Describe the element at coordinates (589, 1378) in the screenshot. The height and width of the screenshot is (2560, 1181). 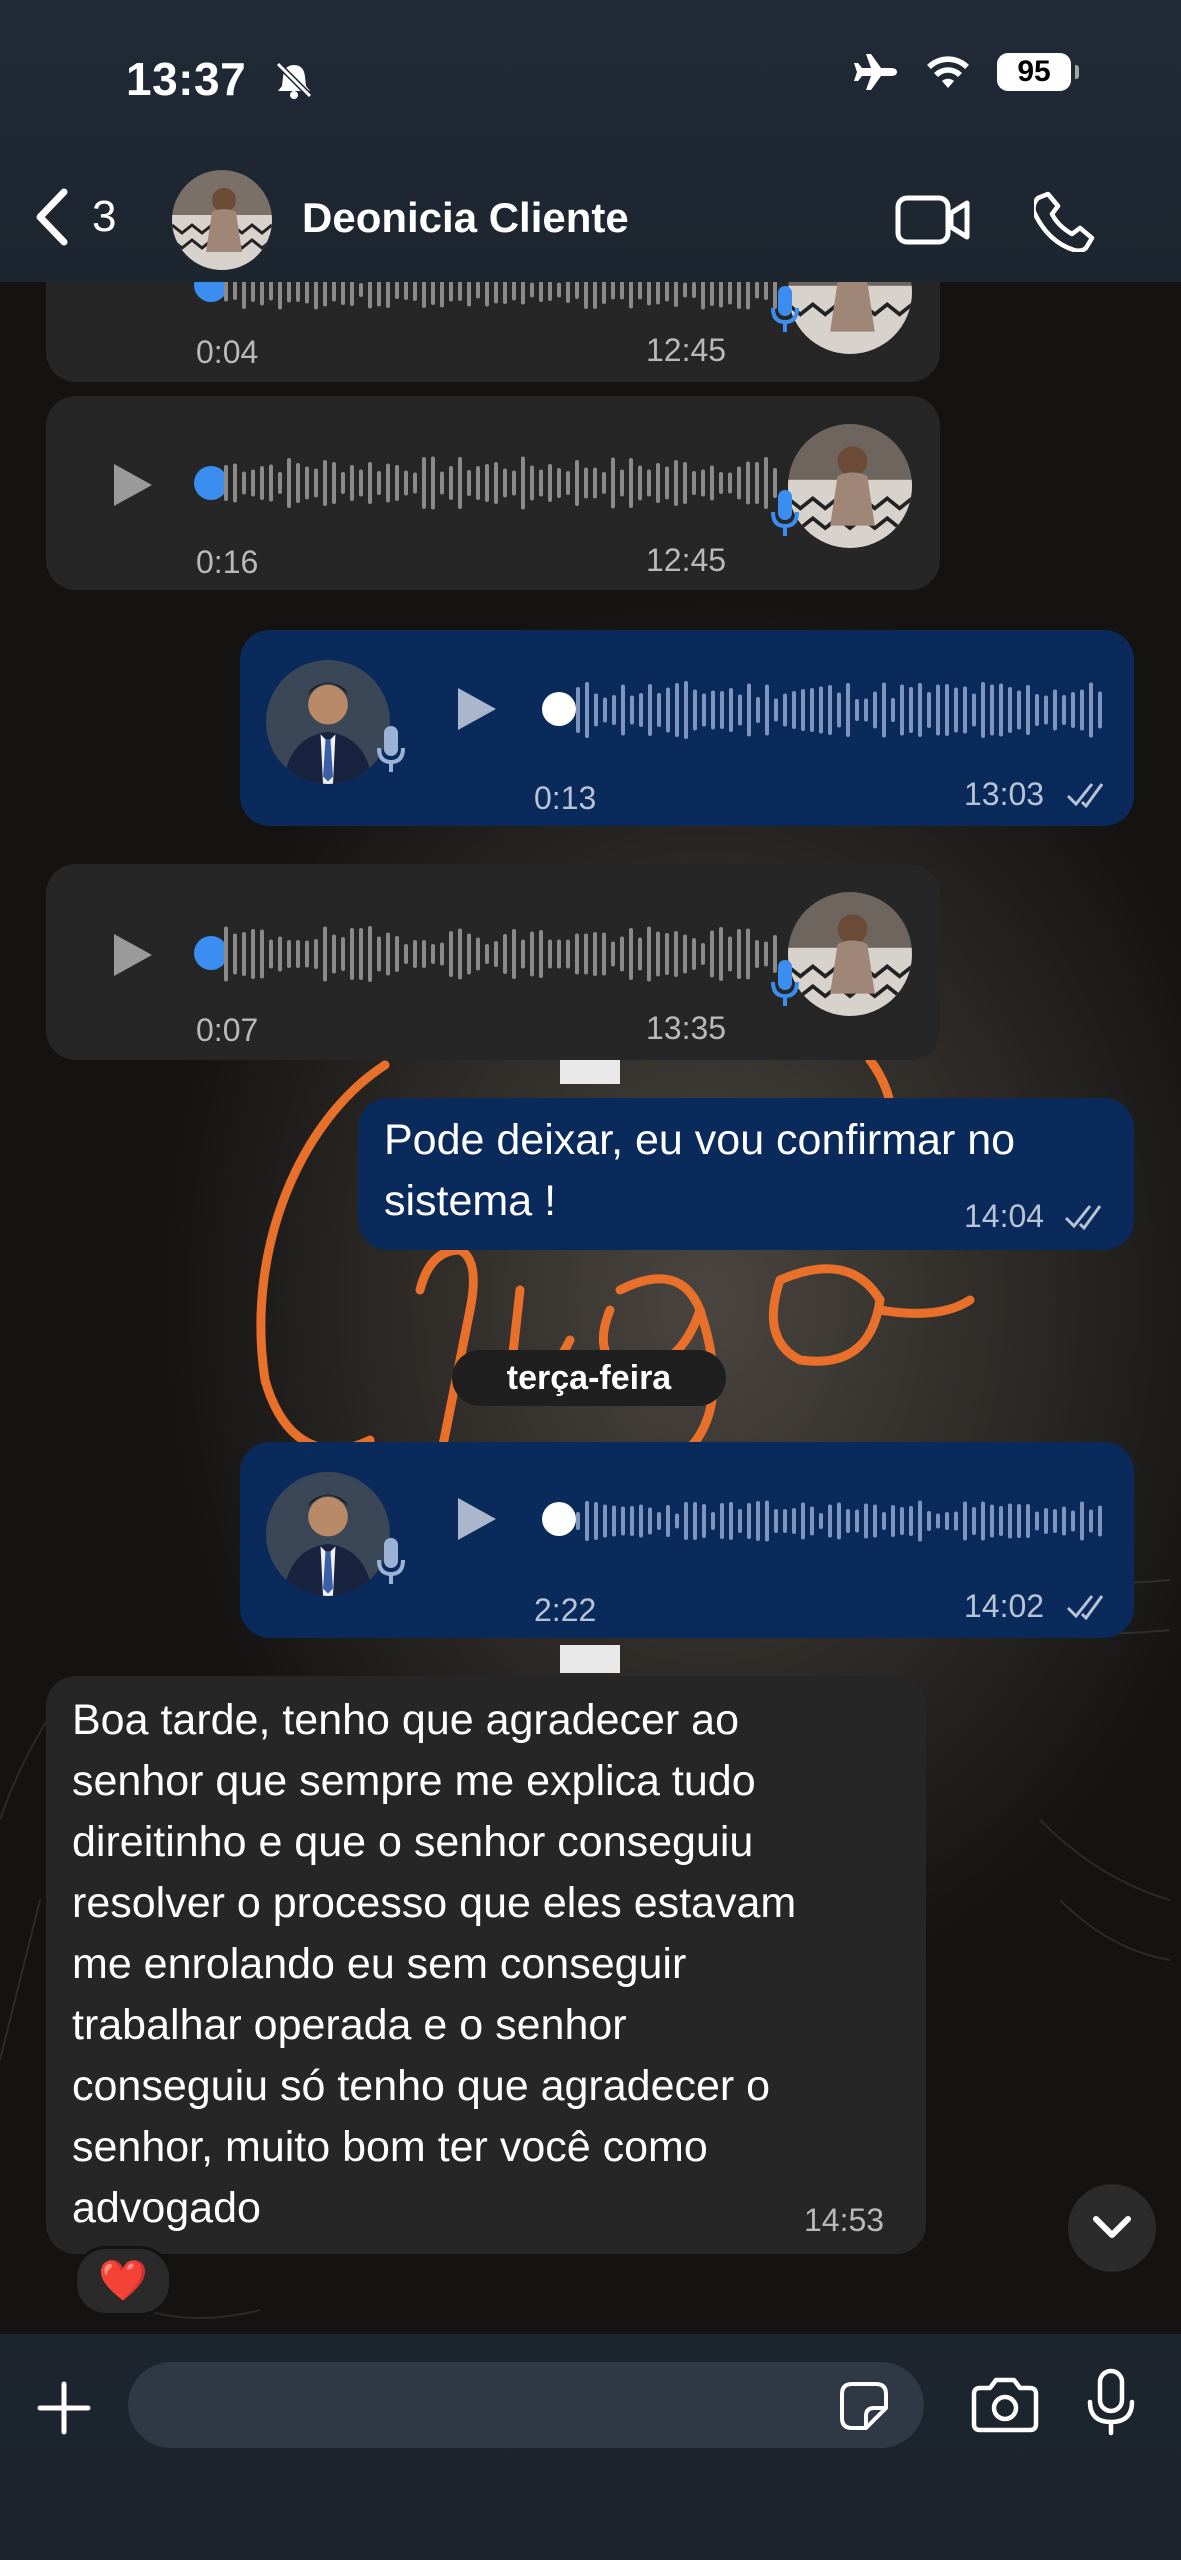
I see `date-separator: terça-feira` at that location.